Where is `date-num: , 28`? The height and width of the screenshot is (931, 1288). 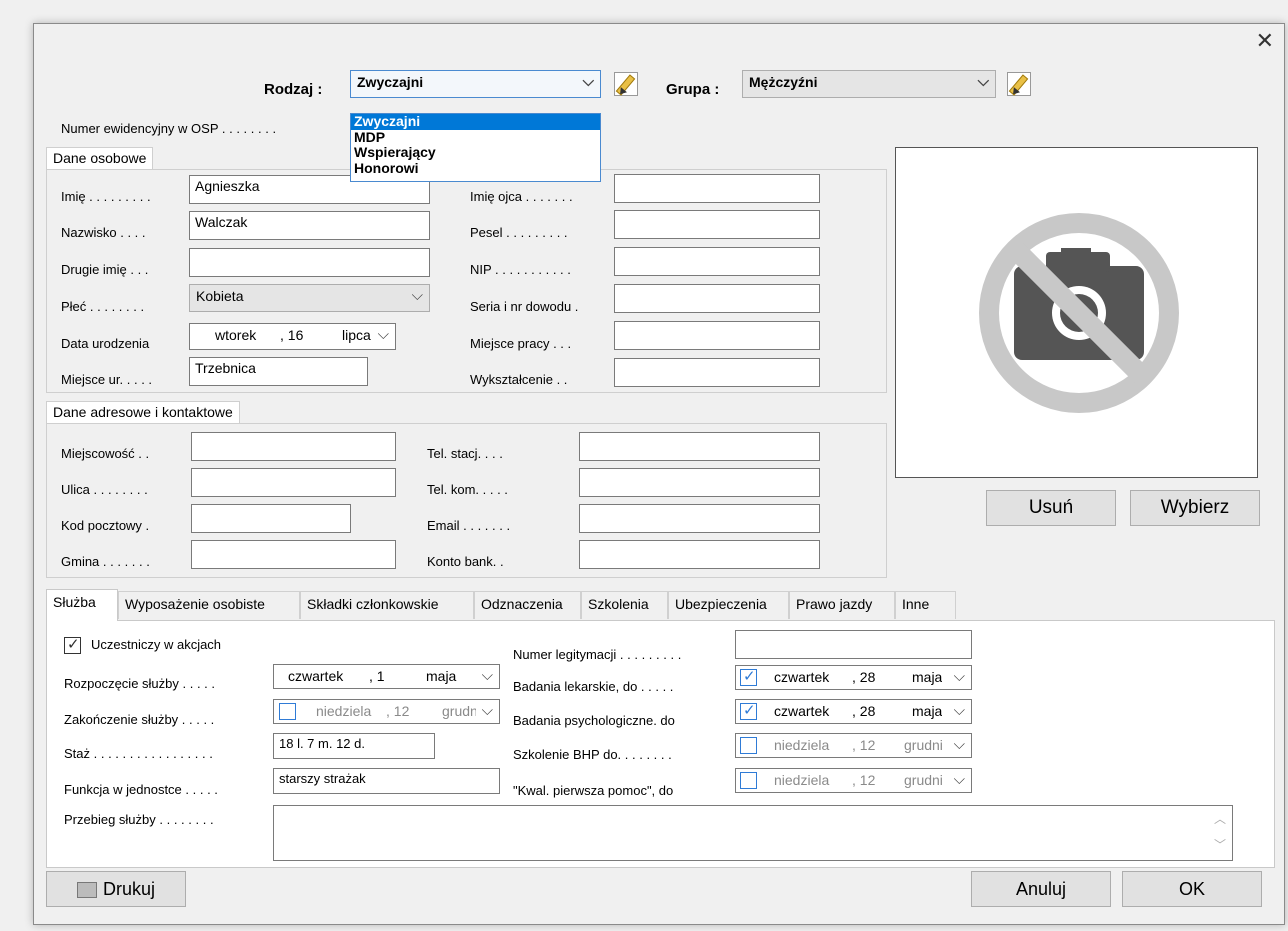
date-num: , 28 is located at coordinates (864, 677).